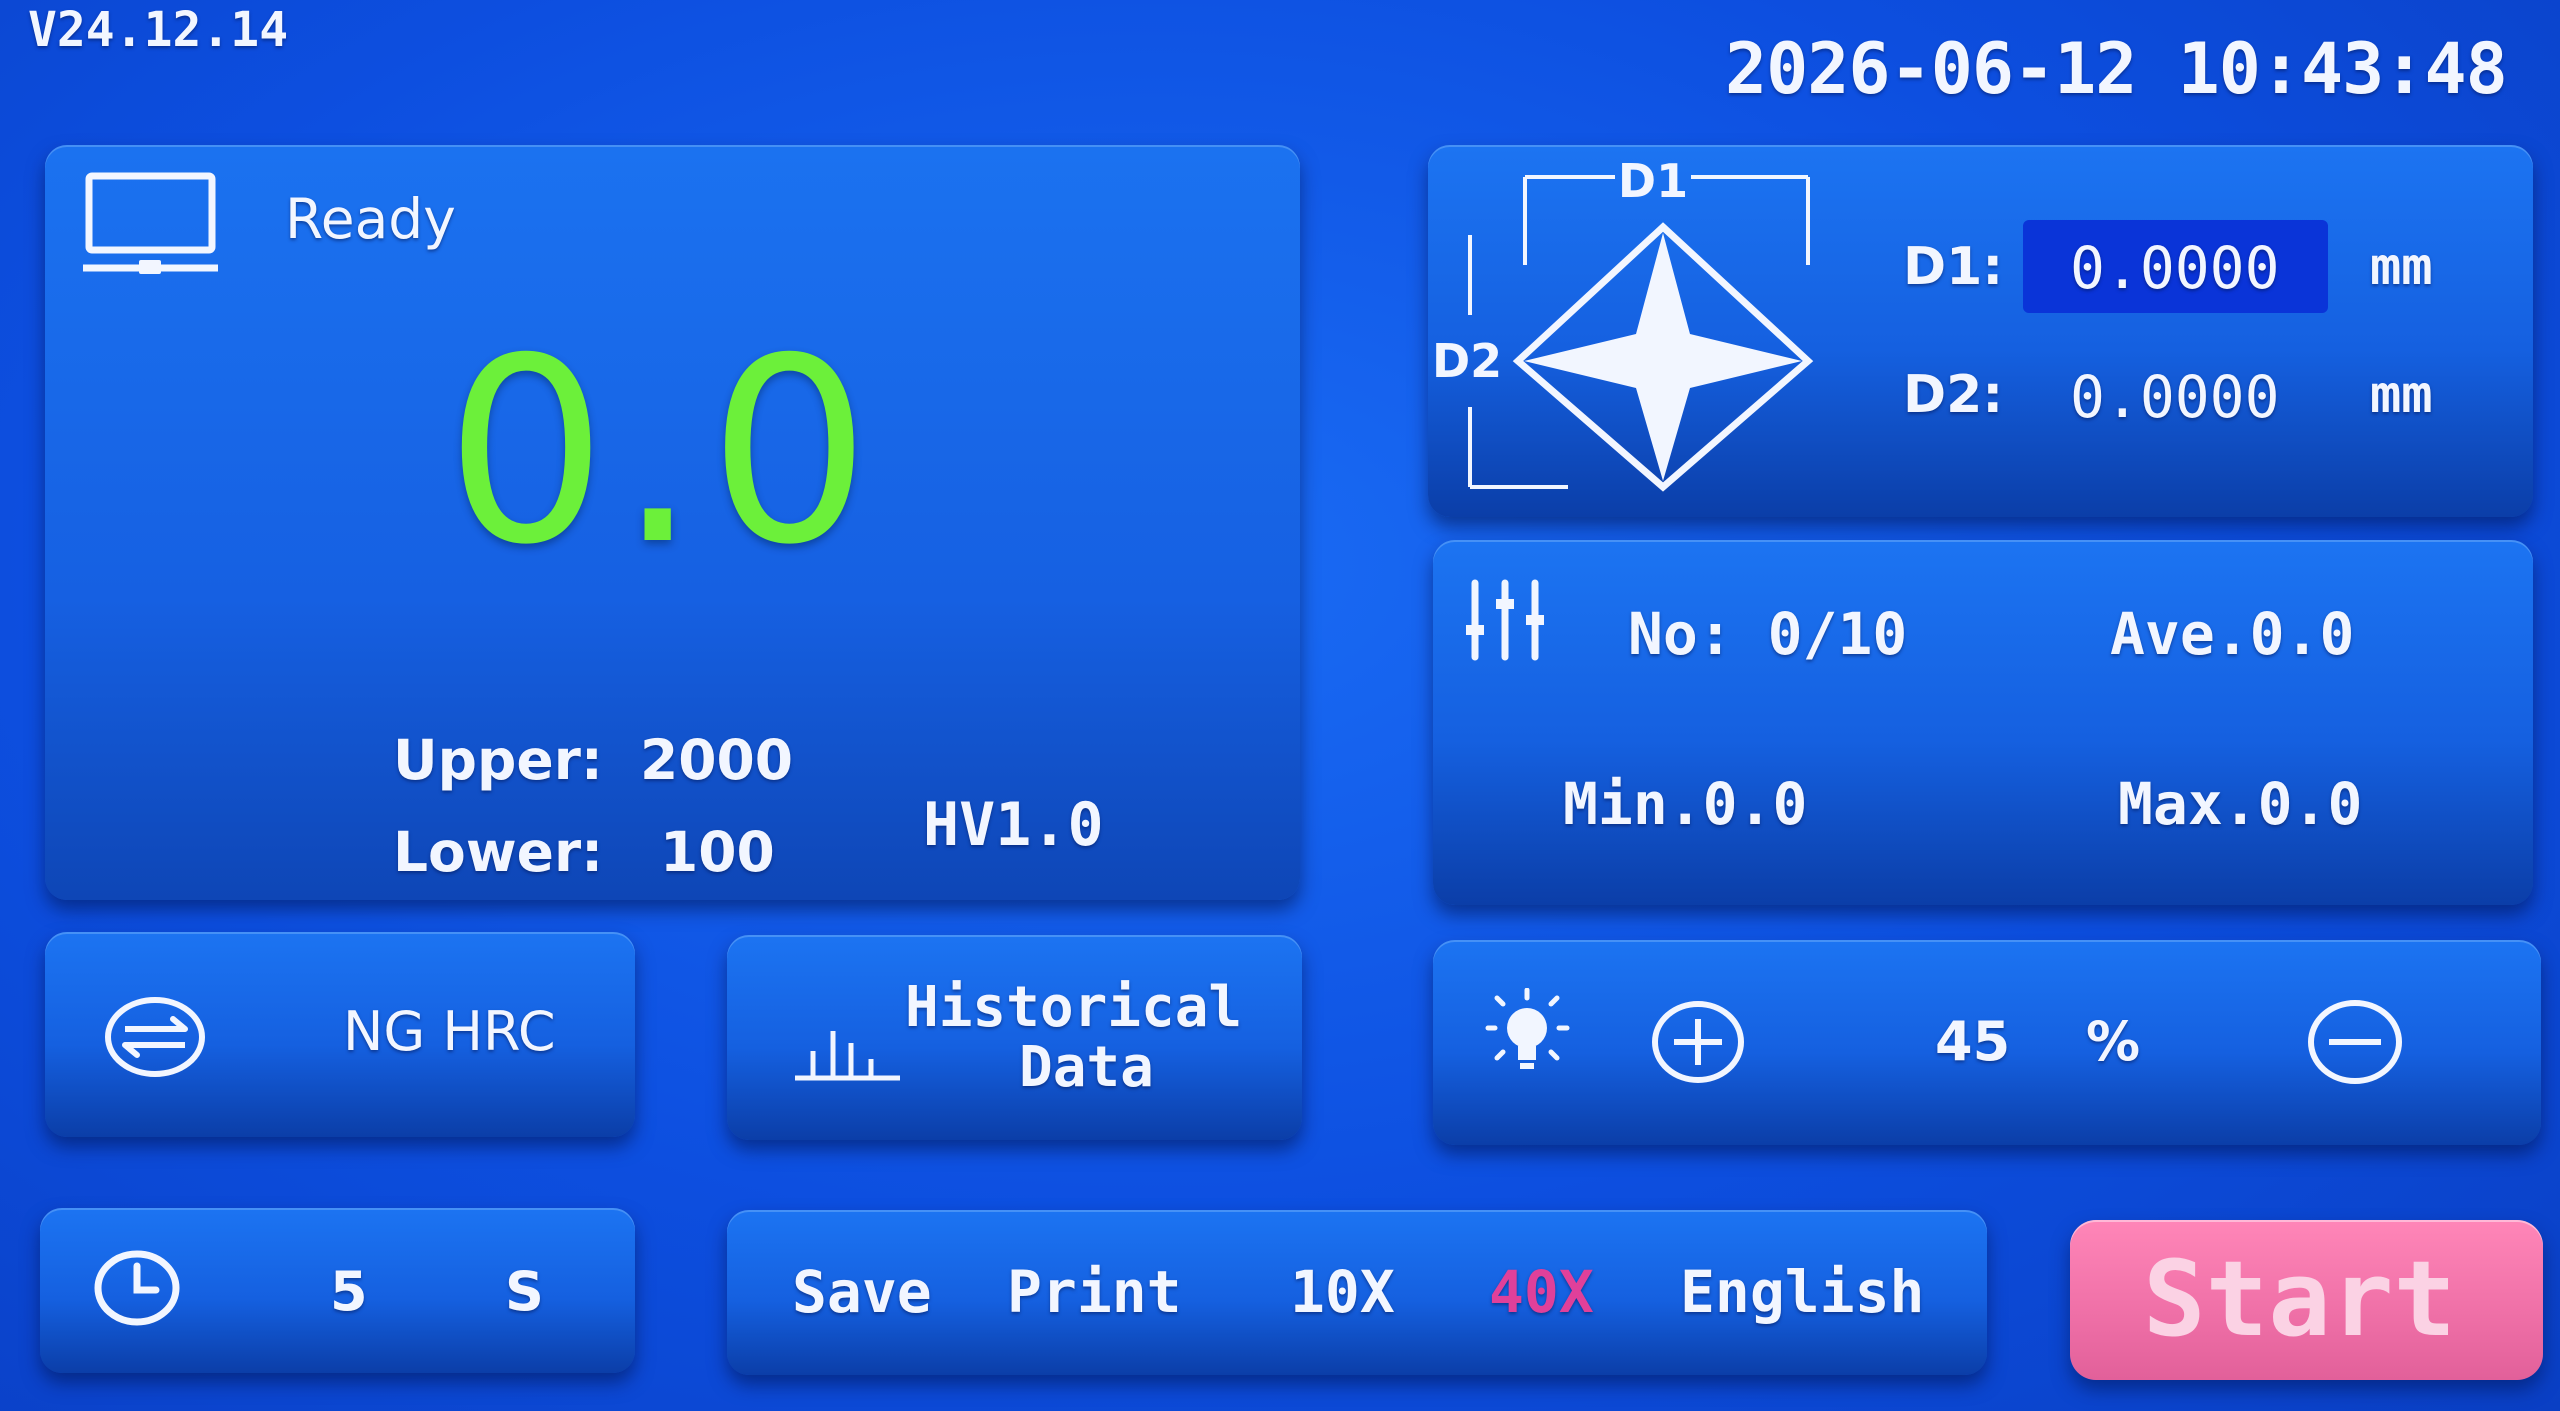 The height and width of the screenshot is (1411, 2560). What do you see at coordinates (498, 760) in the screenshot?
I see `upper-limit-label: Upper:` at bounding box center [498, 760].